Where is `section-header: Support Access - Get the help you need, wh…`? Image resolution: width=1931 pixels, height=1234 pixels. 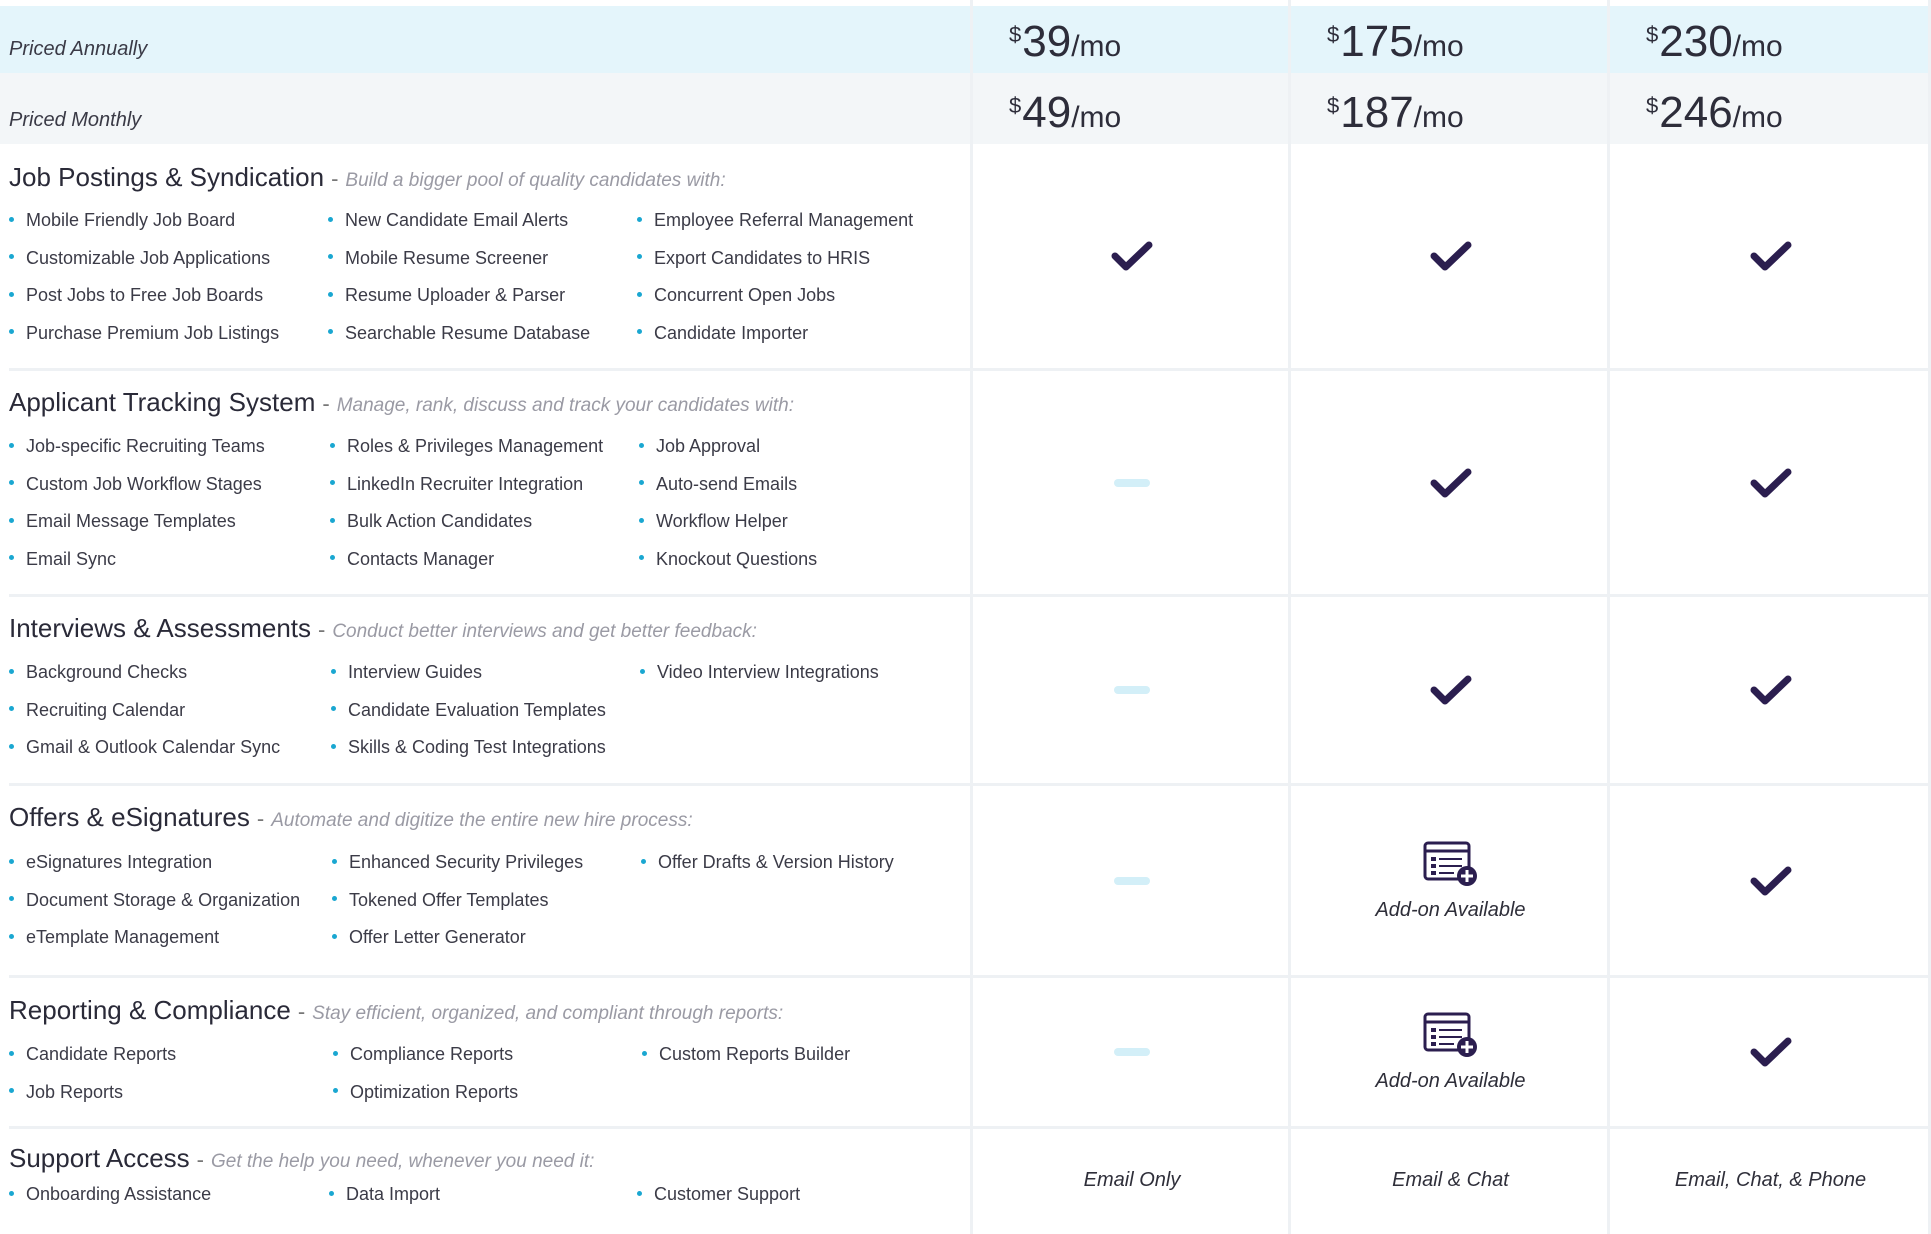
section-header: Support Access - Get the help you need, wh… is located at coordinates (301, 1158).